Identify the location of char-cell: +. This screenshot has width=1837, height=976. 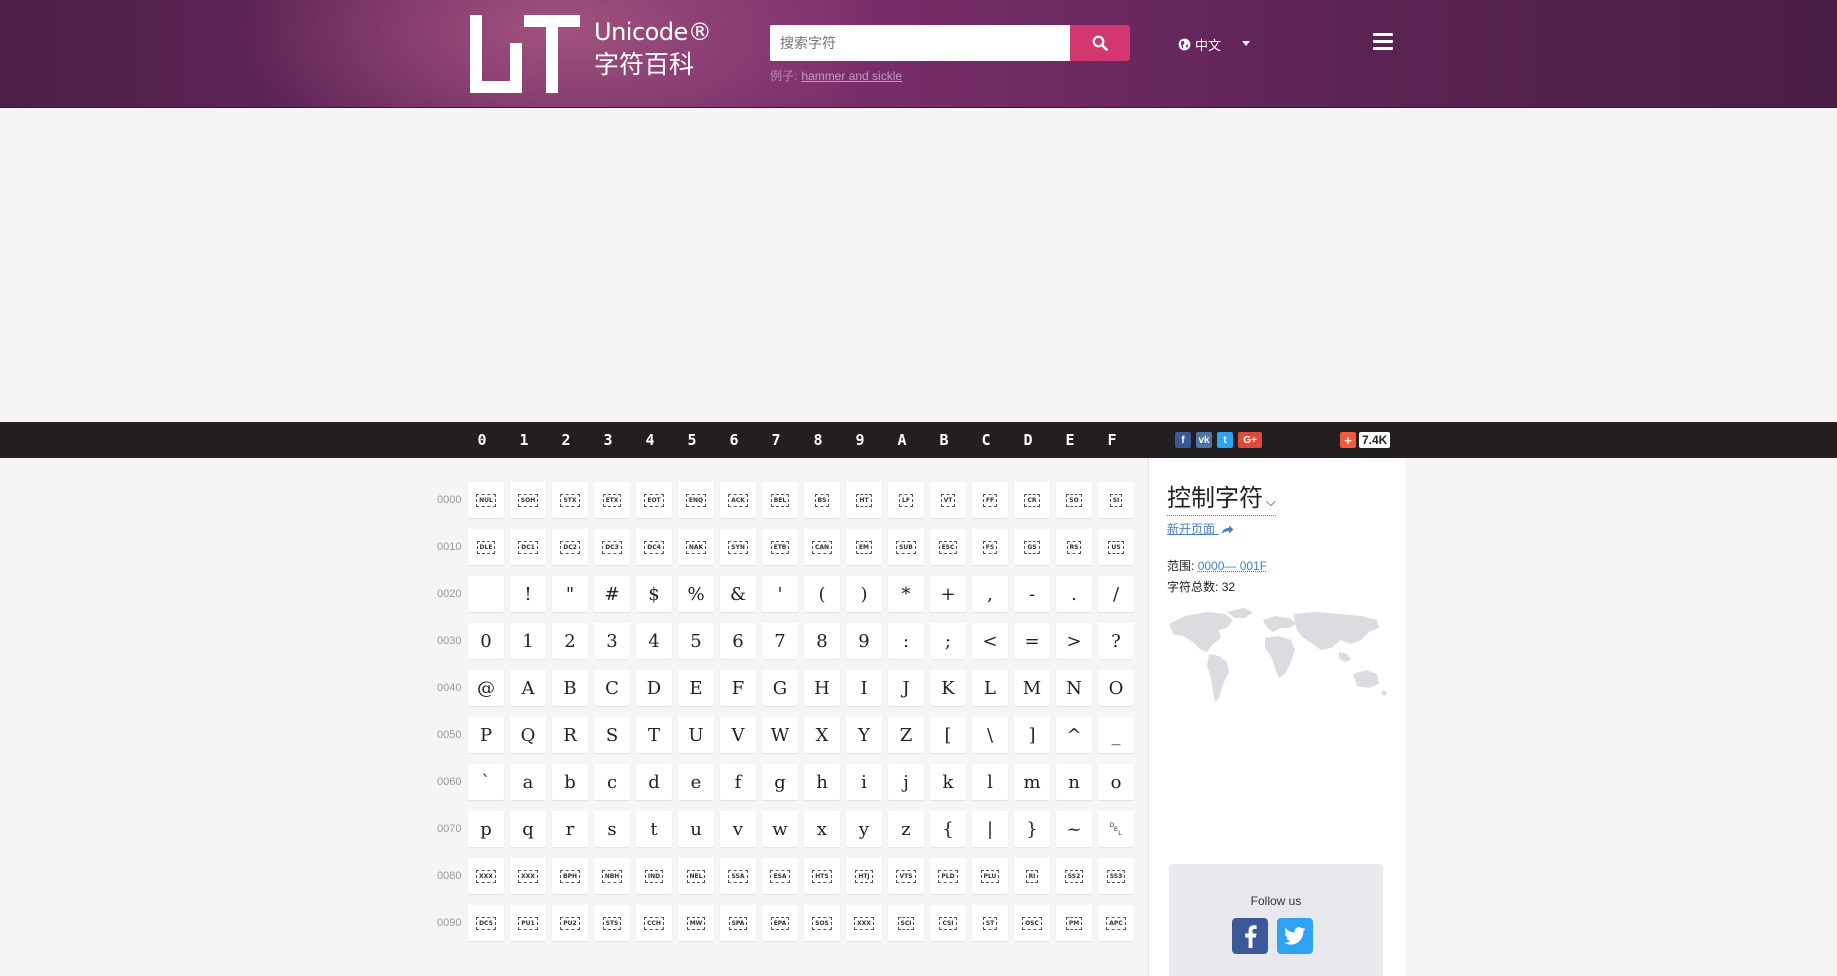
(948, 594).